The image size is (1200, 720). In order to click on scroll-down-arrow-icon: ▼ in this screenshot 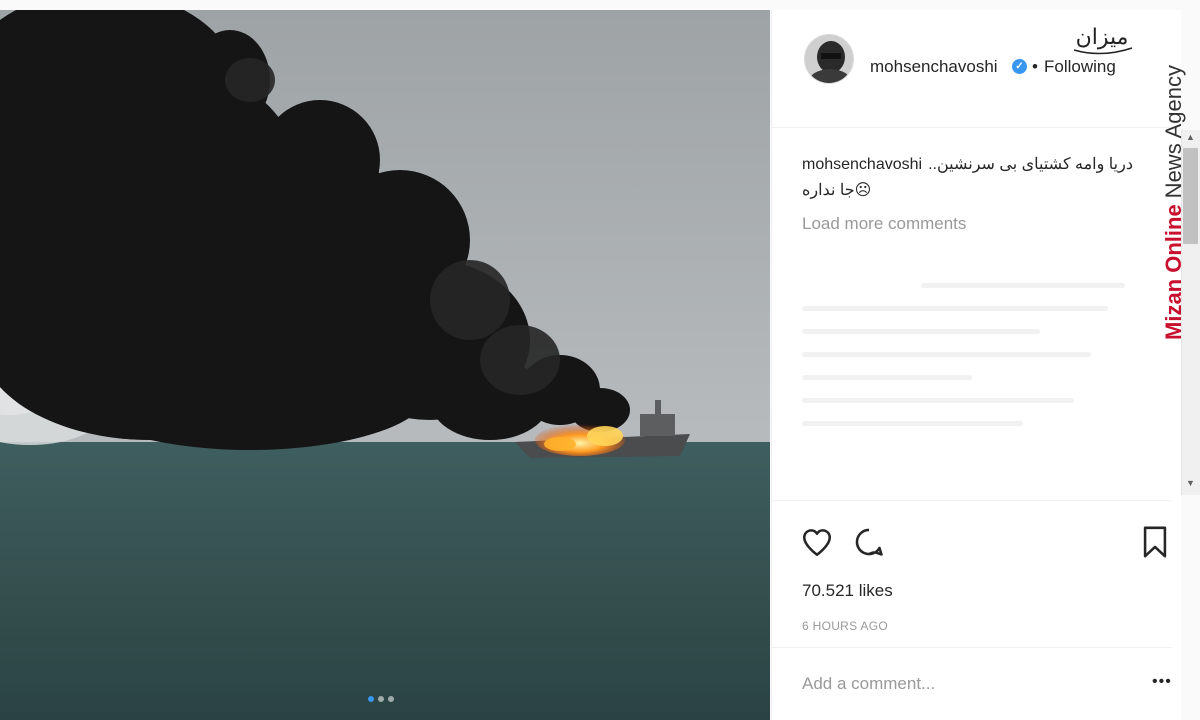, I will do `click(1190, 483)`.